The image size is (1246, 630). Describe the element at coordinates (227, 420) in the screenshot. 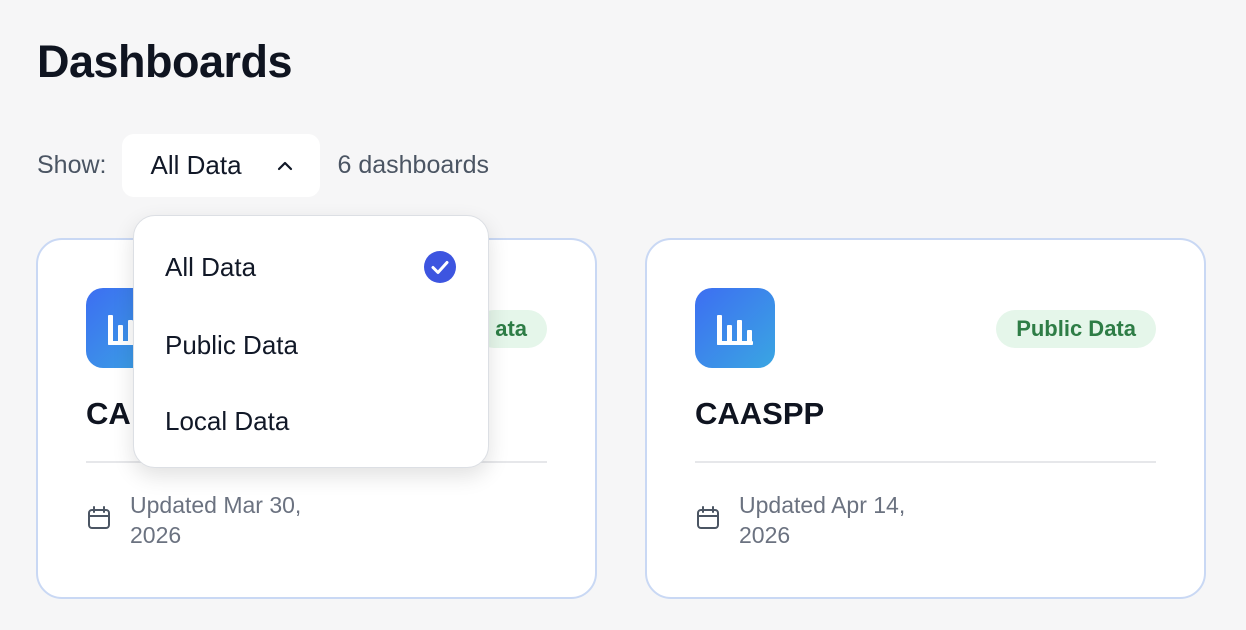

I see `menu-item-label: Local Data` at that location.